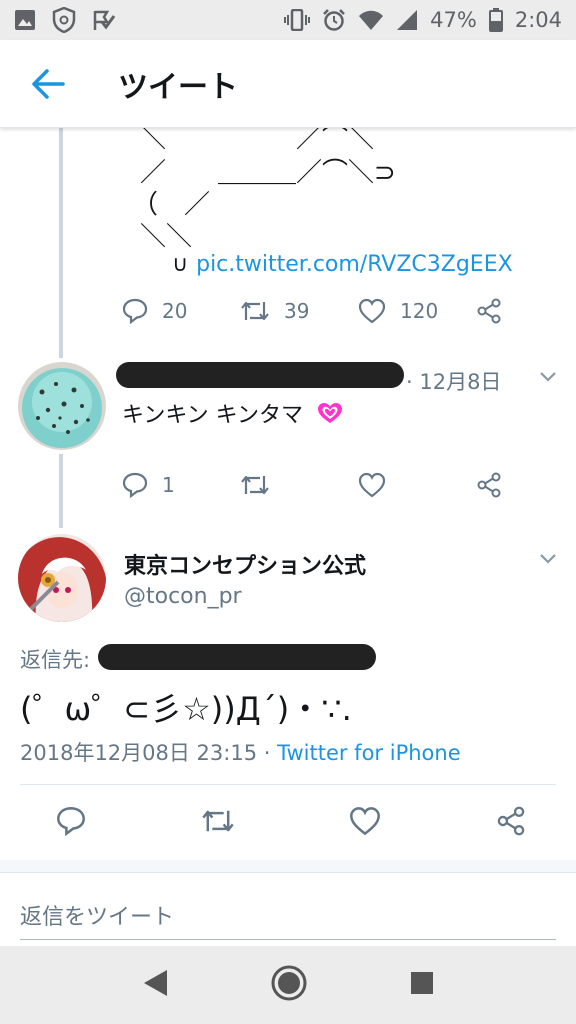  Describe the element at coordinates (288, 910) in the screenshot. I see `reply-composer: 返信をツイート` at that location.